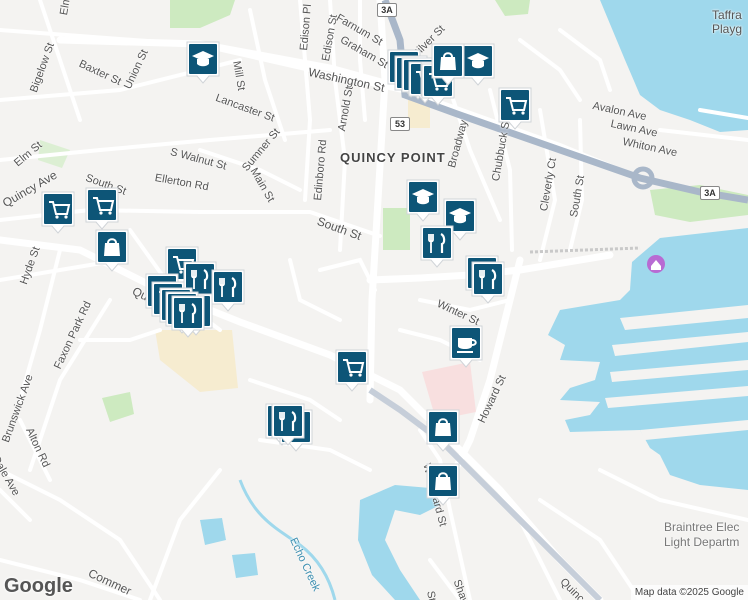  I want to click on coffee-icon, so click(466, 346).